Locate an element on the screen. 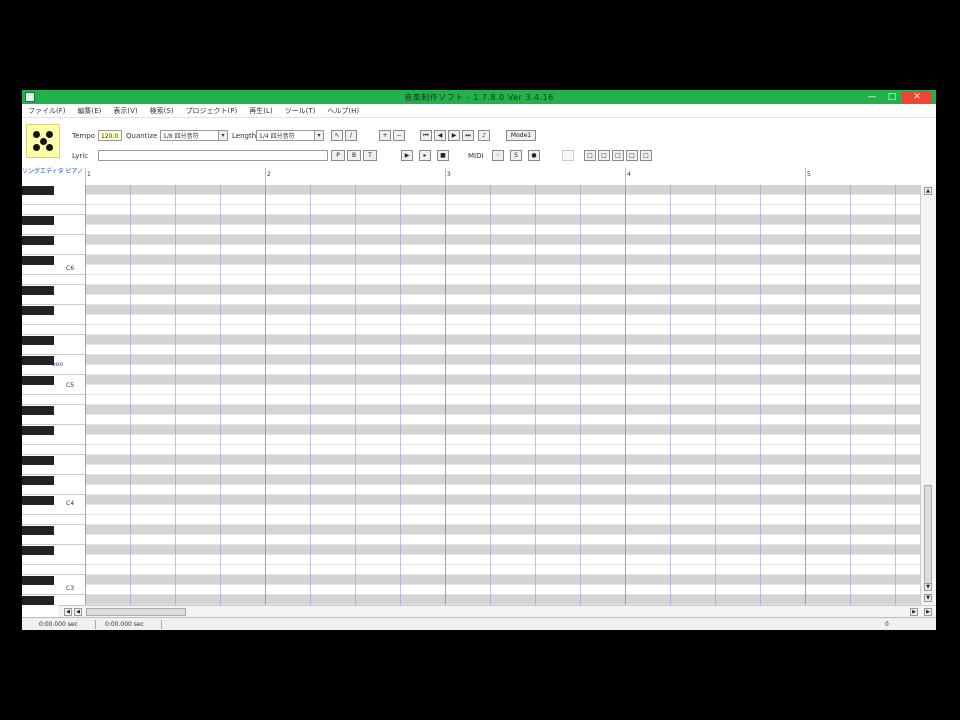  menu-help: ヘルプ(H) is located at coordinates (343, 110).